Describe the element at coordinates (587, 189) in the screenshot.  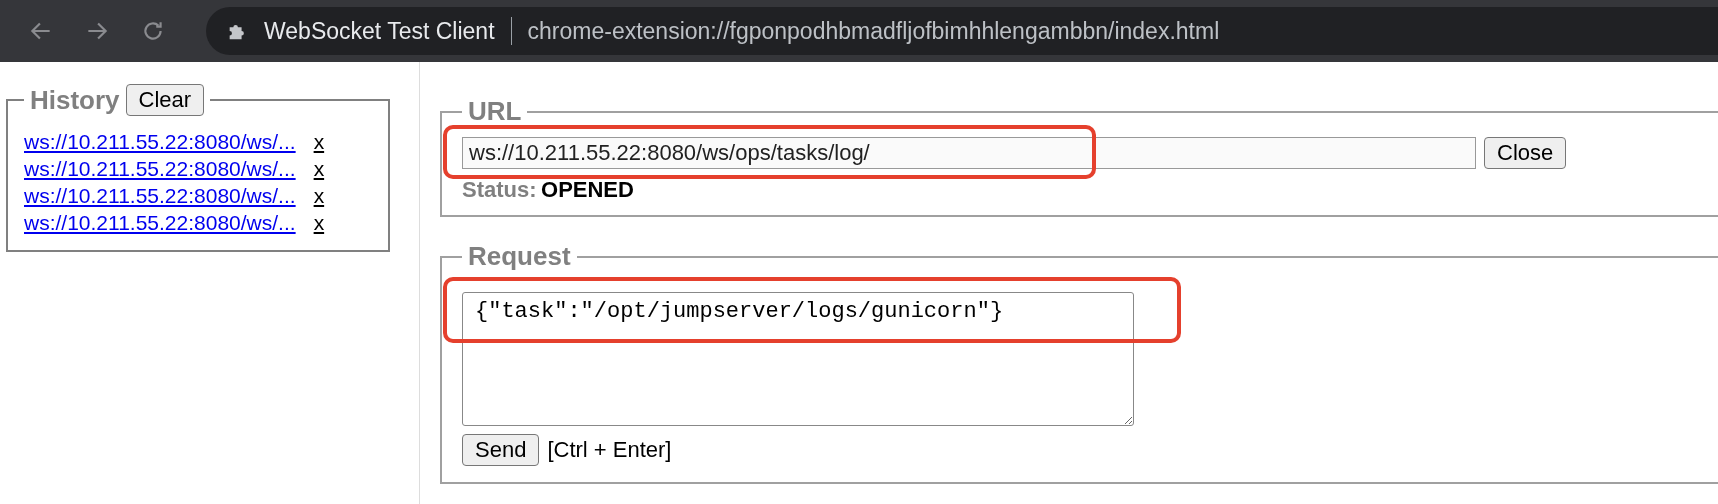
I see `status-value: OPENED` at that location.